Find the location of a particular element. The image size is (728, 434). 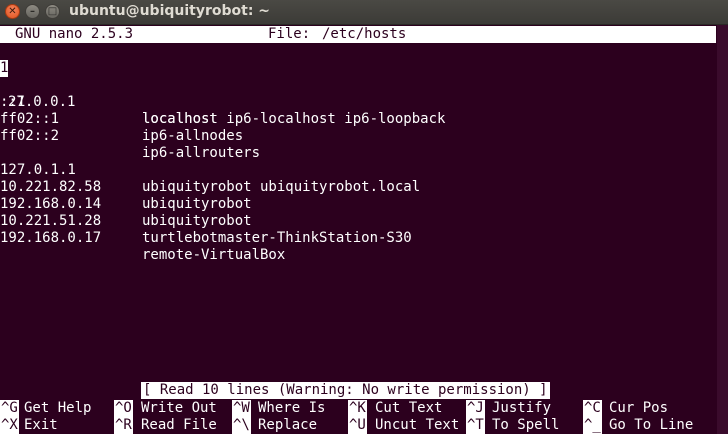

shortcut-key: ^W is located at coordinates (241, 408).